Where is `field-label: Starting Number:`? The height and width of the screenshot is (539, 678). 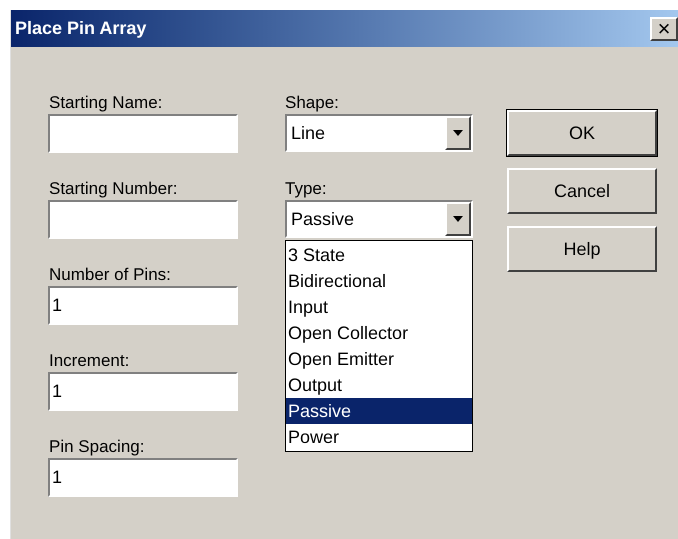 field-label: Starting Number: is located at coordinates (113, 188).